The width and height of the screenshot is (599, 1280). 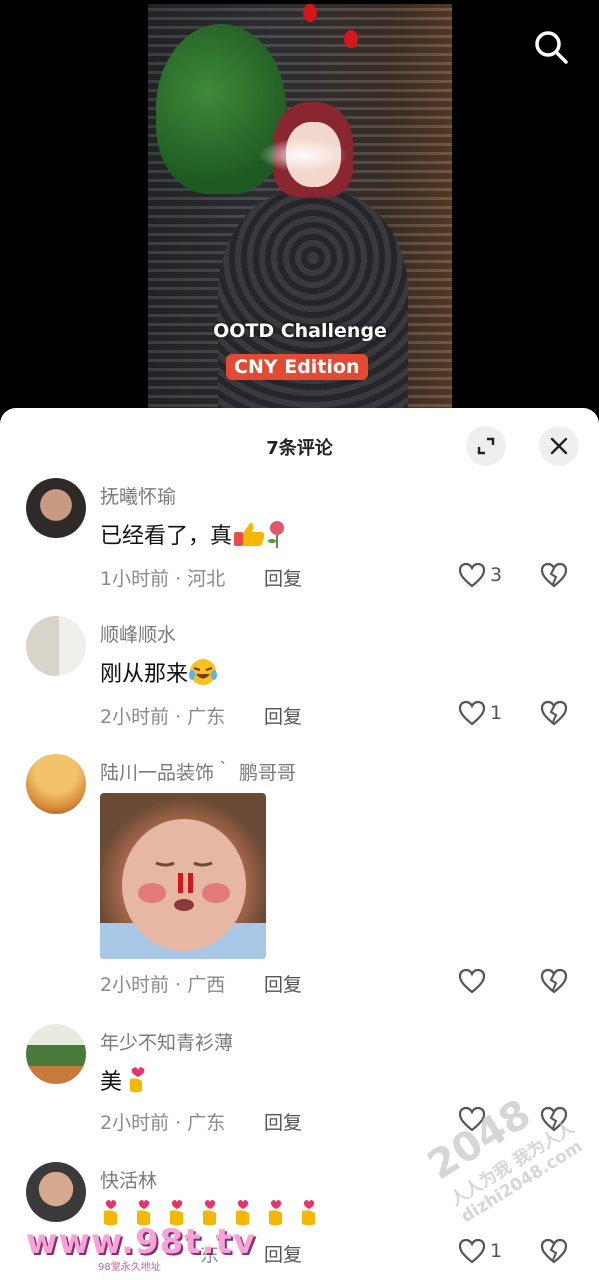 What do you see at coordinates (166, 1041) in the screenshot?
I see `comment-username: 年少不知青衫薄` at bounding box center [166, 1041].